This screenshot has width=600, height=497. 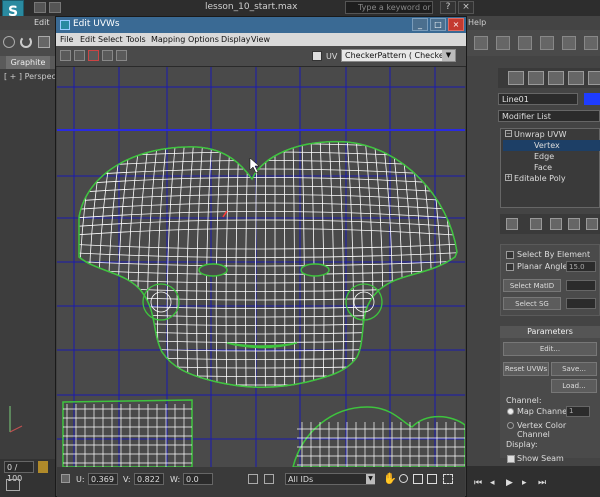 What do you see at coordinates (40, 7) in the screenshot?
I see `new-file-icon` at bounding box center [40, 7].